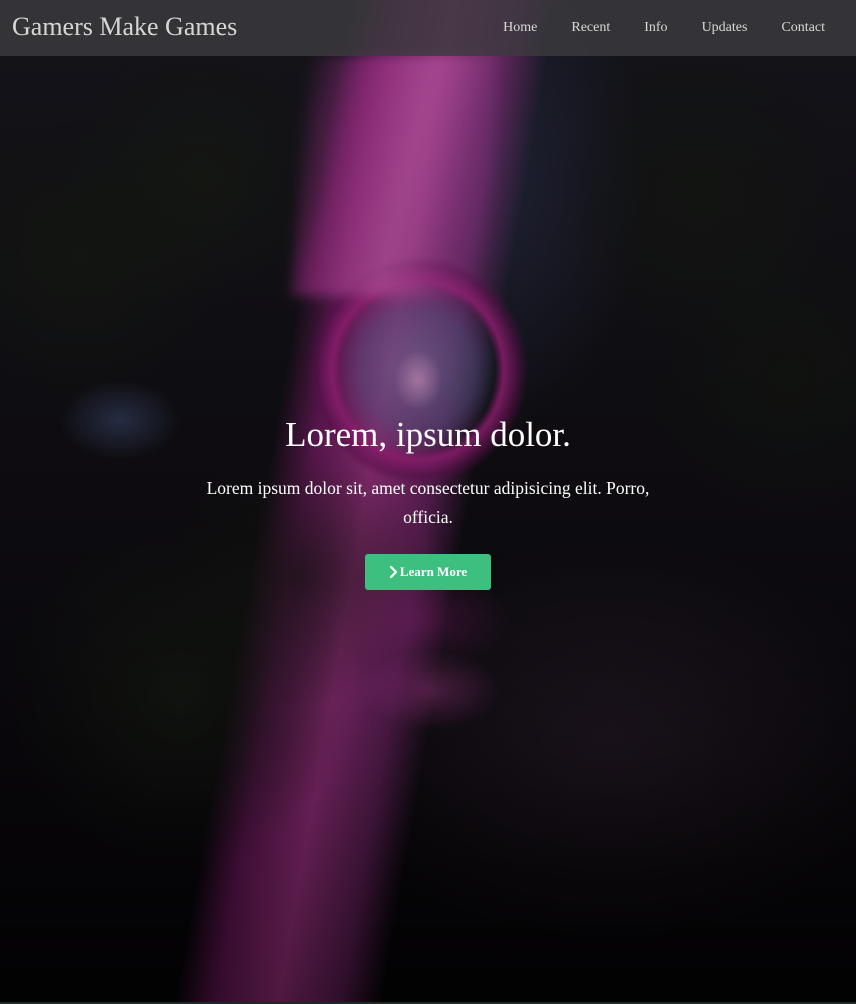 The width and height of the screenshot is (856, 1004). I want to click on nav-link-updates: Updates, so click(725, 28).